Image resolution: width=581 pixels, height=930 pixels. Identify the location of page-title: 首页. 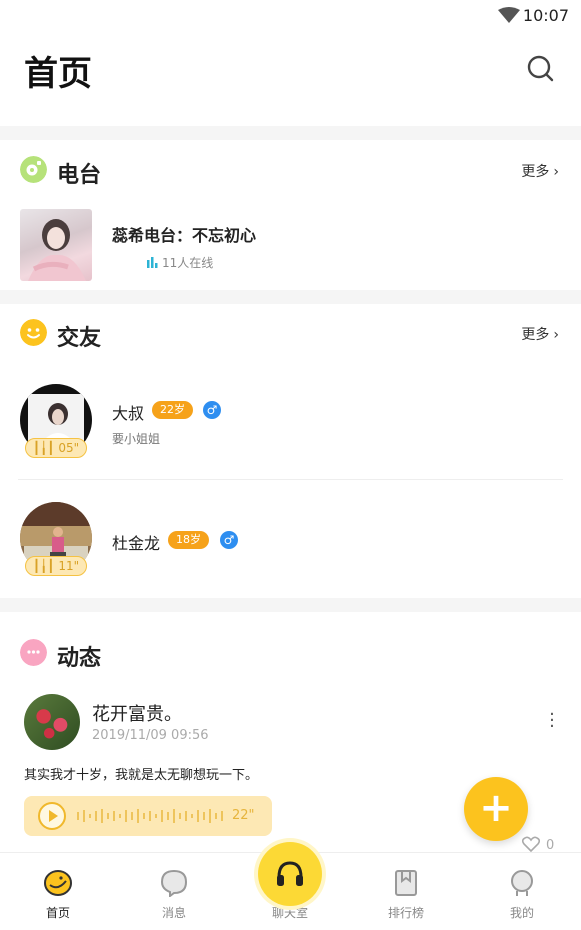
(58, 74).